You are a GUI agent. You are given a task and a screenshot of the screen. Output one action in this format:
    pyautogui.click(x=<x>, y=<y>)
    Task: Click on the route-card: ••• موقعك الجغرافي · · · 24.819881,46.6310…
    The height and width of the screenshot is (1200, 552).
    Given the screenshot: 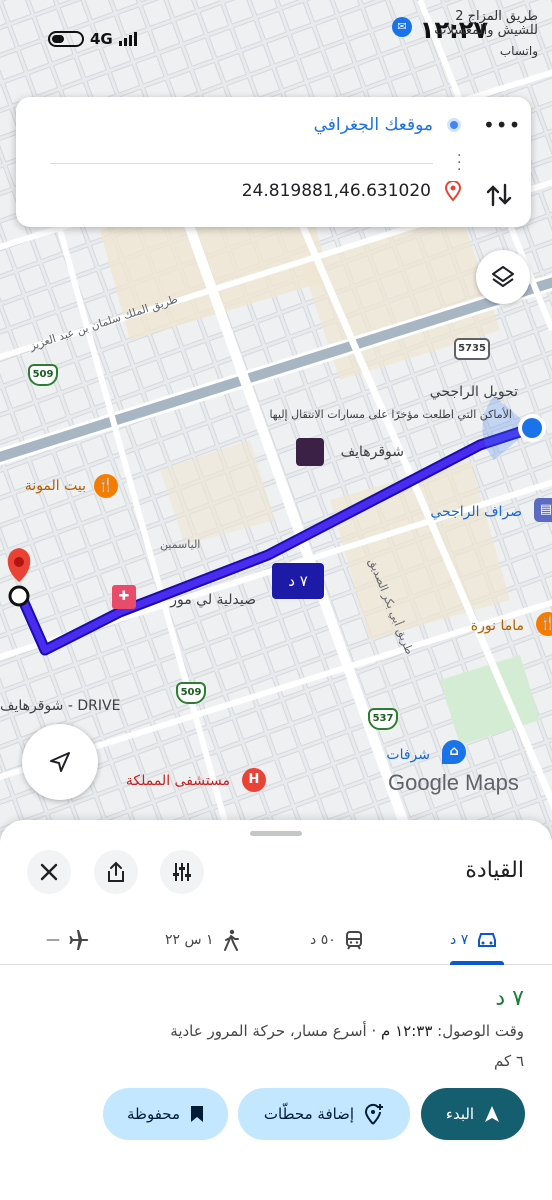 What is the action you would take?
    pyautogui.click(x=273, y=162)
    